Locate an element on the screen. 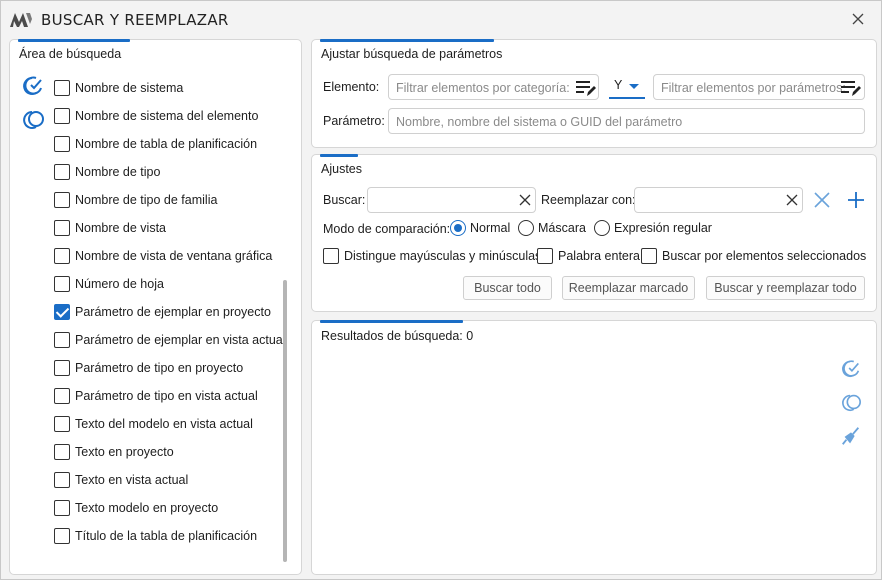 The width and height of the screenshot is (882, 580). search-area-option: Nombre de sistema del elemento is located at coordinates (174, 116).